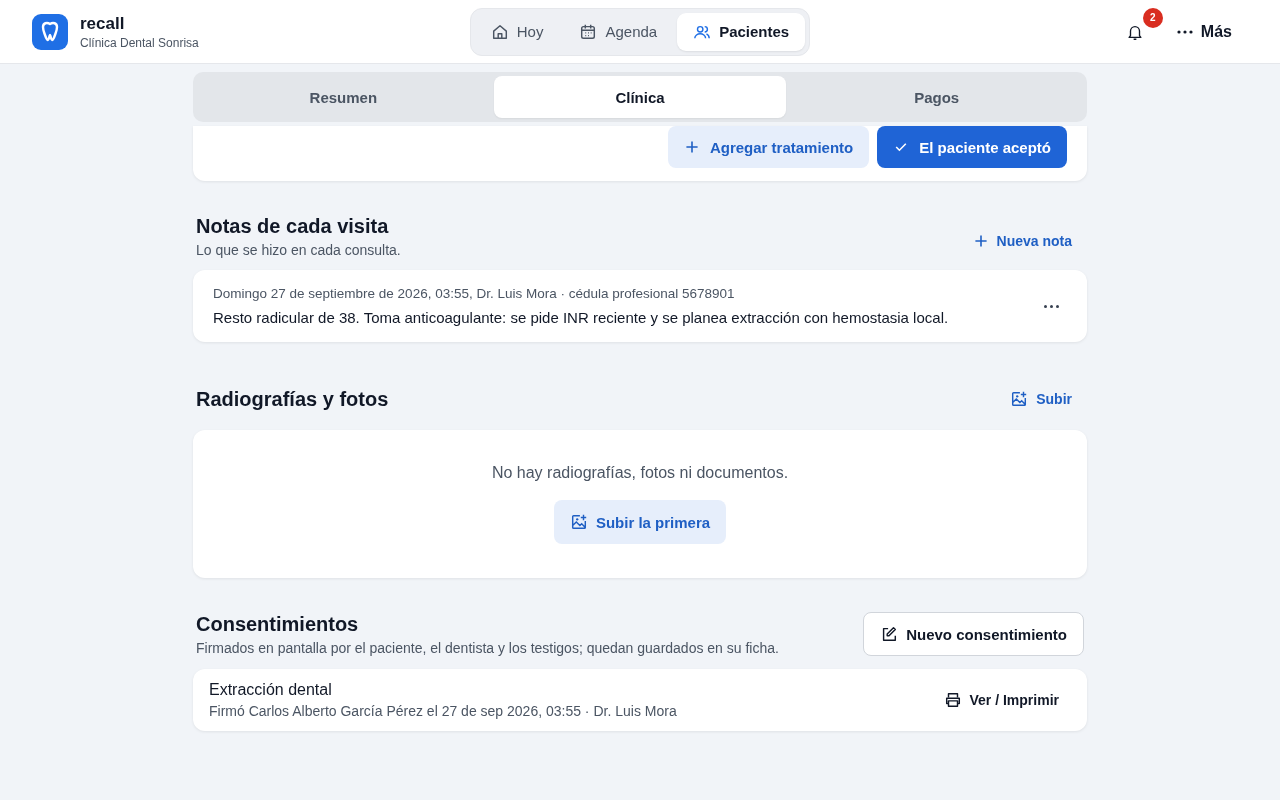 The height and width of the screenshot is (800, 1280). I want to click on more-button: Más, so click(1210, 31).